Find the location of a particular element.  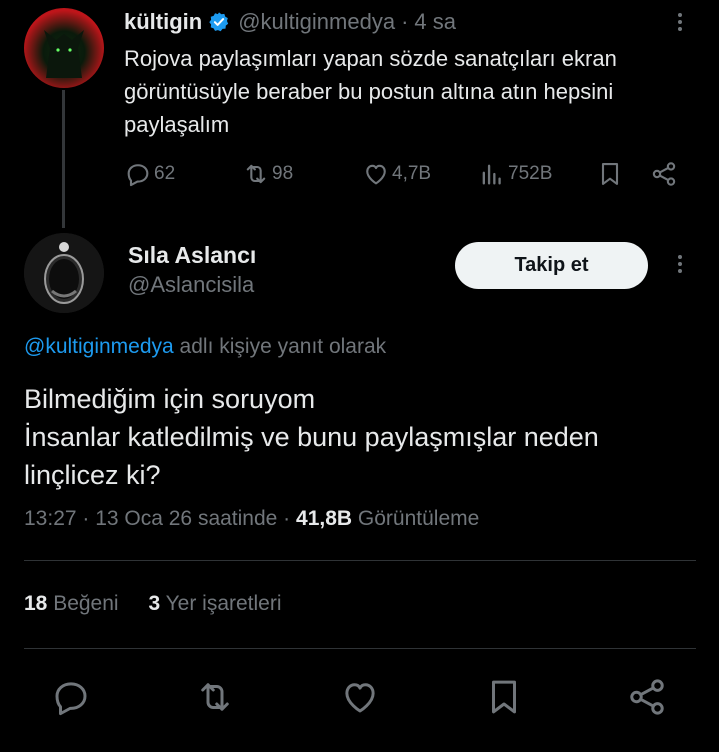

tweet-actions: 62 98 4,7B 752B is located at coordinates (404, 174).